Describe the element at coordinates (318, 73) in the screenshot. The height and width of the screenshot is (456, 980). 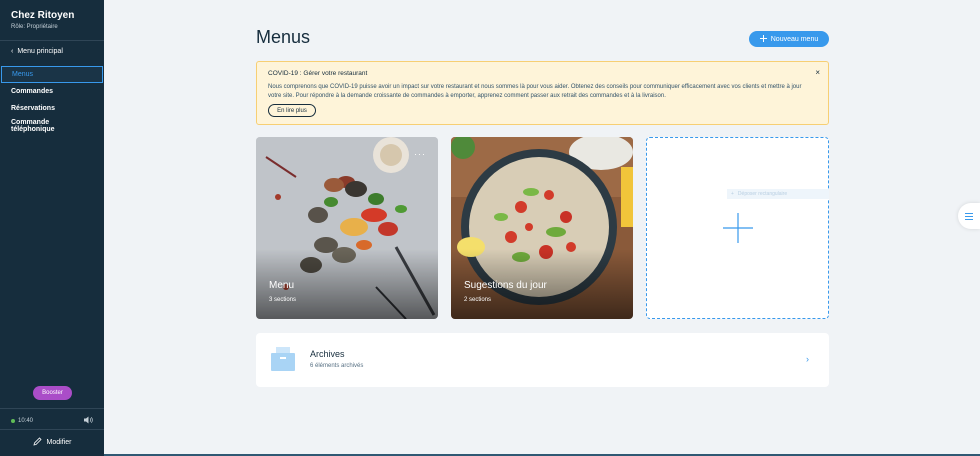
I see `notice-title: COVID-19 : Gérer votre restaurant` at that location.